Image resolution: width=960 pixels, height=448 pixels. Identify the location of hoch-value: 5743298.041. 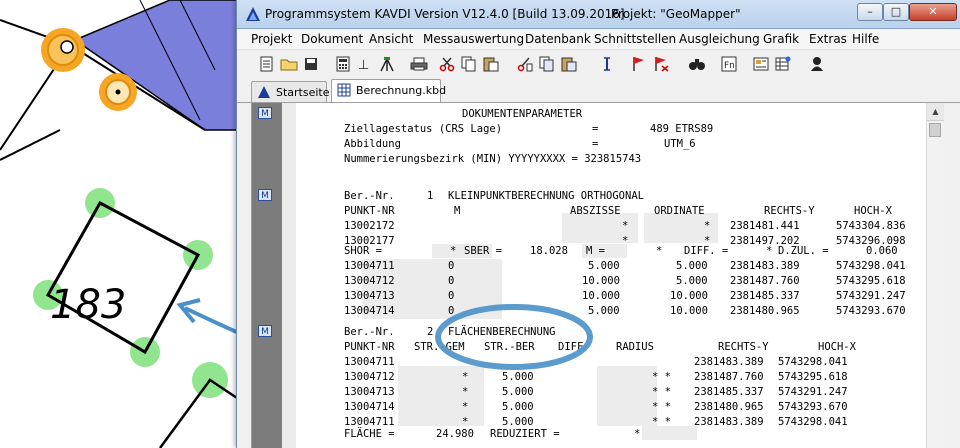
(871, 266).